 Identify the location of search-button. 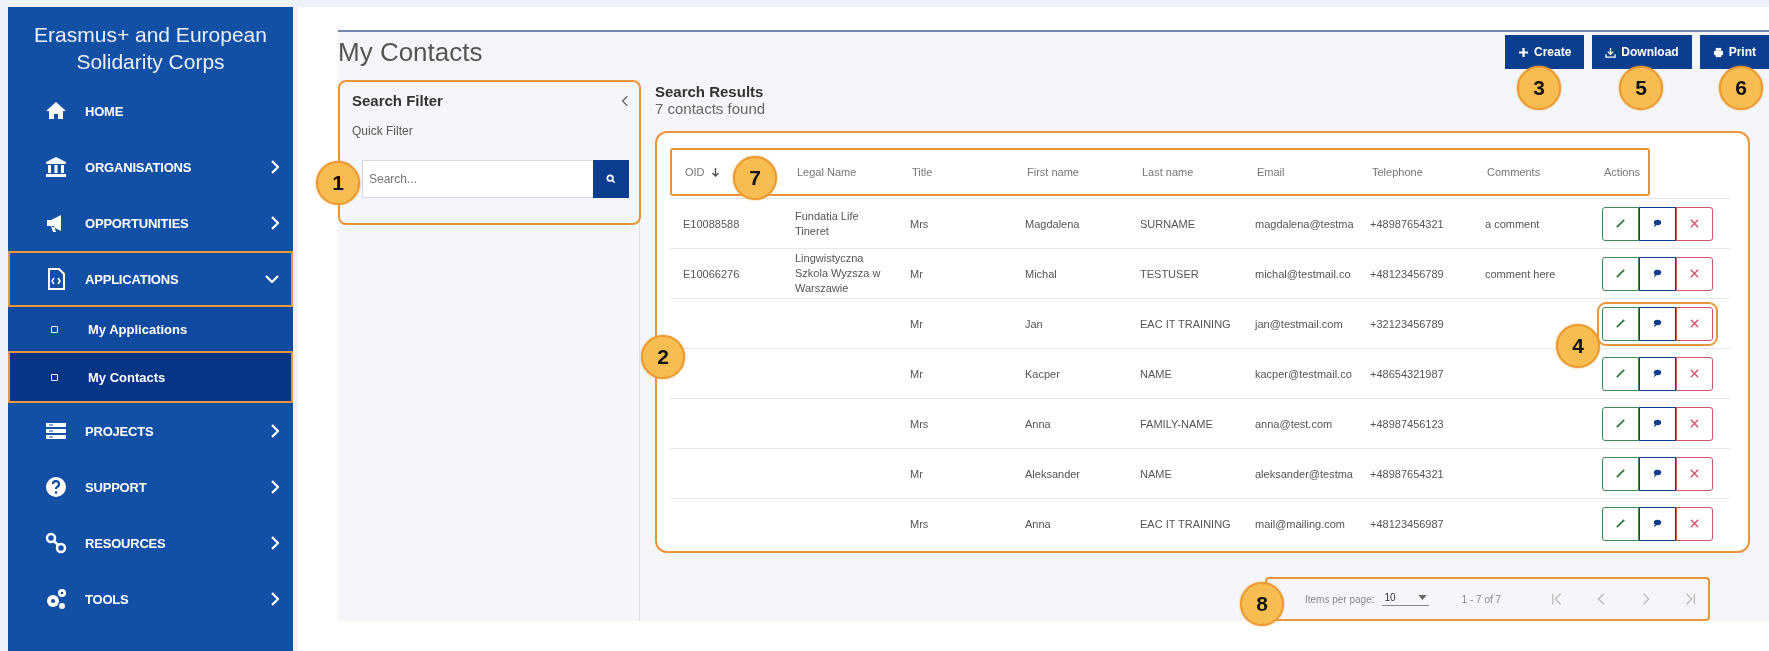
(611, 179).